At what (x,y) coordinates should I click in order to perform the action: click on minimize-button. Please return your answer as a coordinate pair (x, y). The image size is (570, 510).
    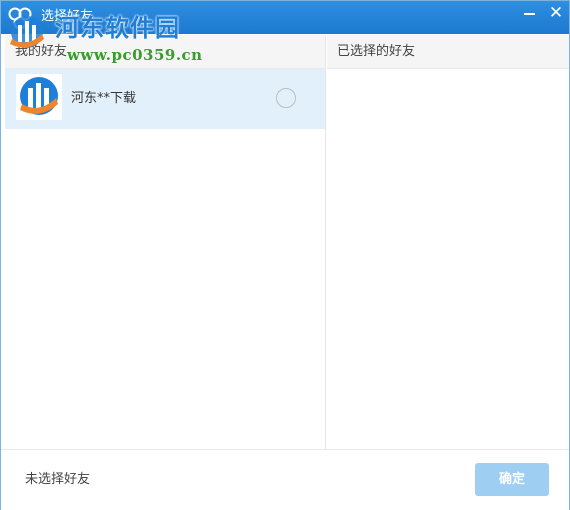
    Looking at the image, I should click on (530, 13).